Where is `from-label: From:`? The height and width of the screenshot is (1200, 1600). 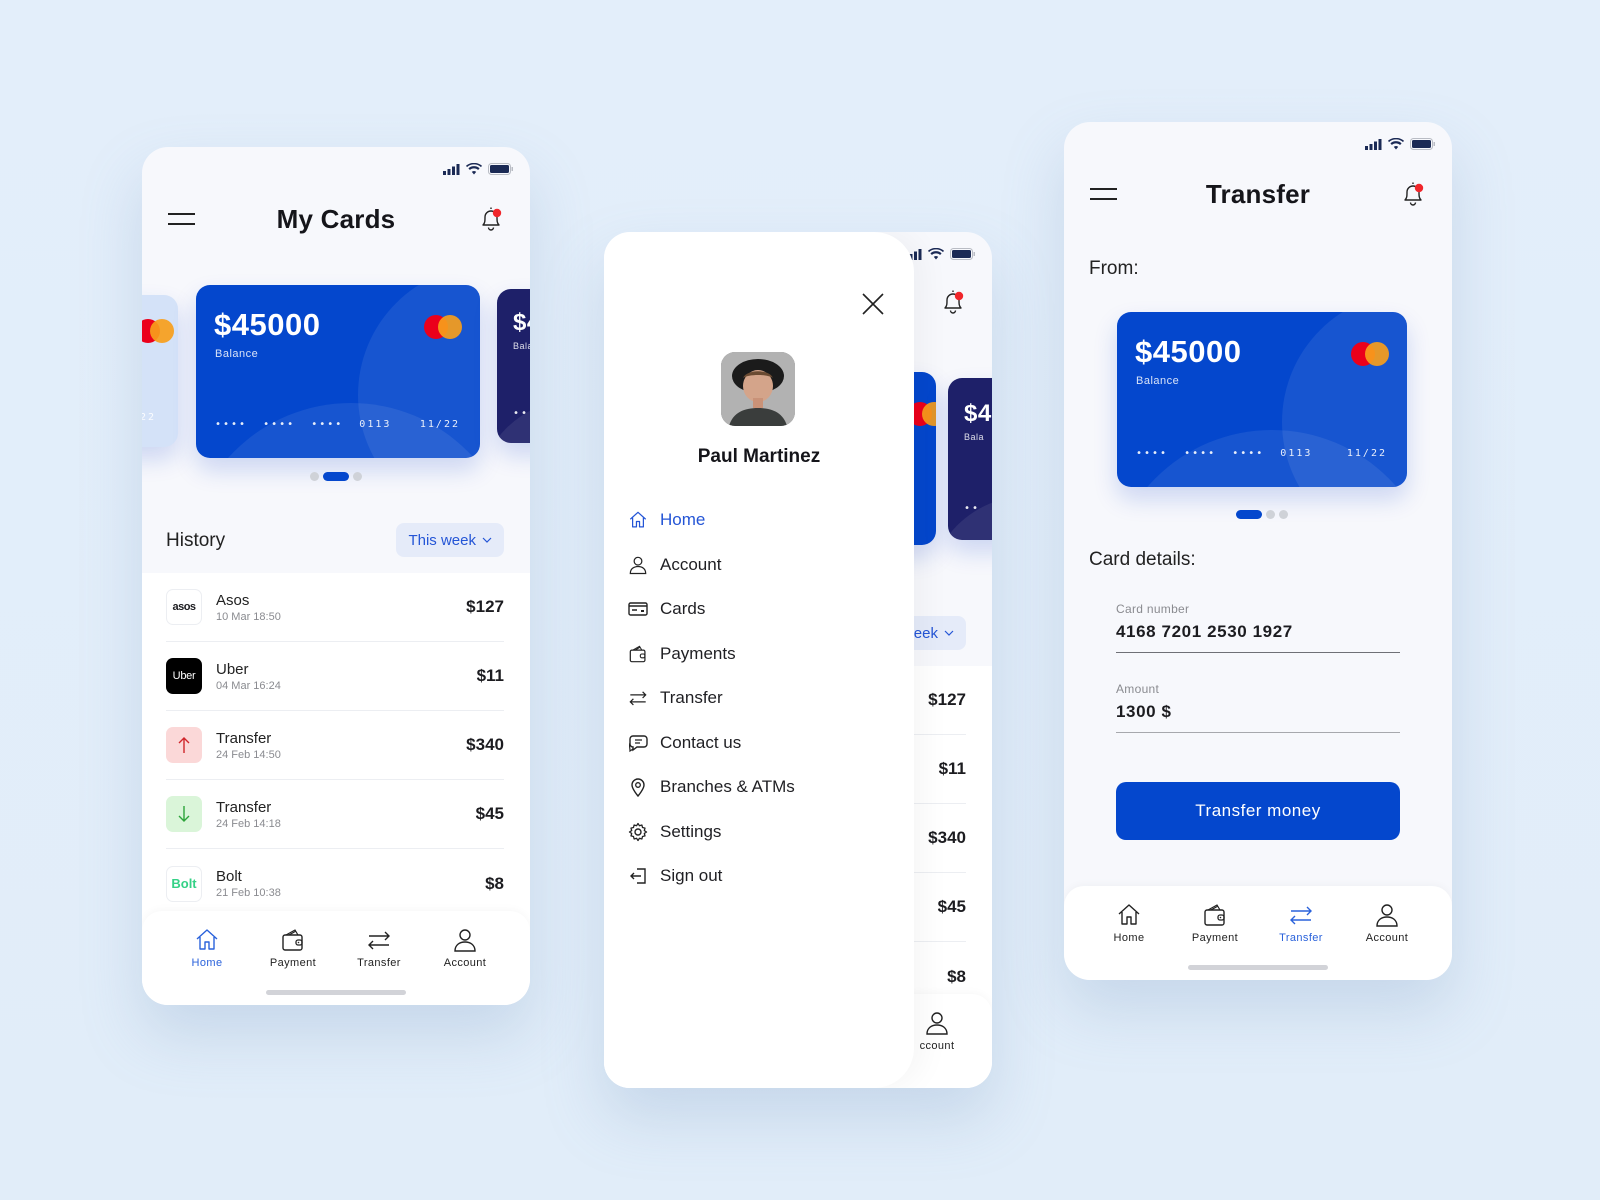
from-label: From: is located at coordinates (1114, 268).